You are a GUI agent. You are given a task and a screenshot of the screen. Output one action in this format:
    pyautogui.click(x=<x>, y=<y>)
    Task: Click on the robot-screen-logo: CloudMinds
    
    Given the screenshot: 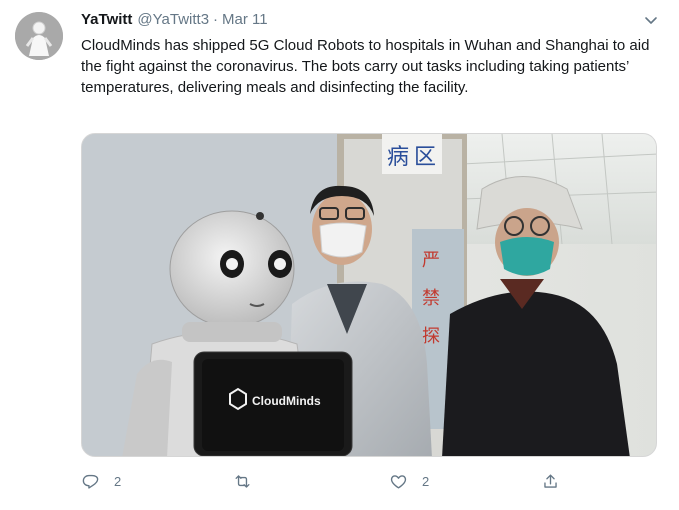 What is the action you would take?
    pyautogui.click(x=286, y=401)
    